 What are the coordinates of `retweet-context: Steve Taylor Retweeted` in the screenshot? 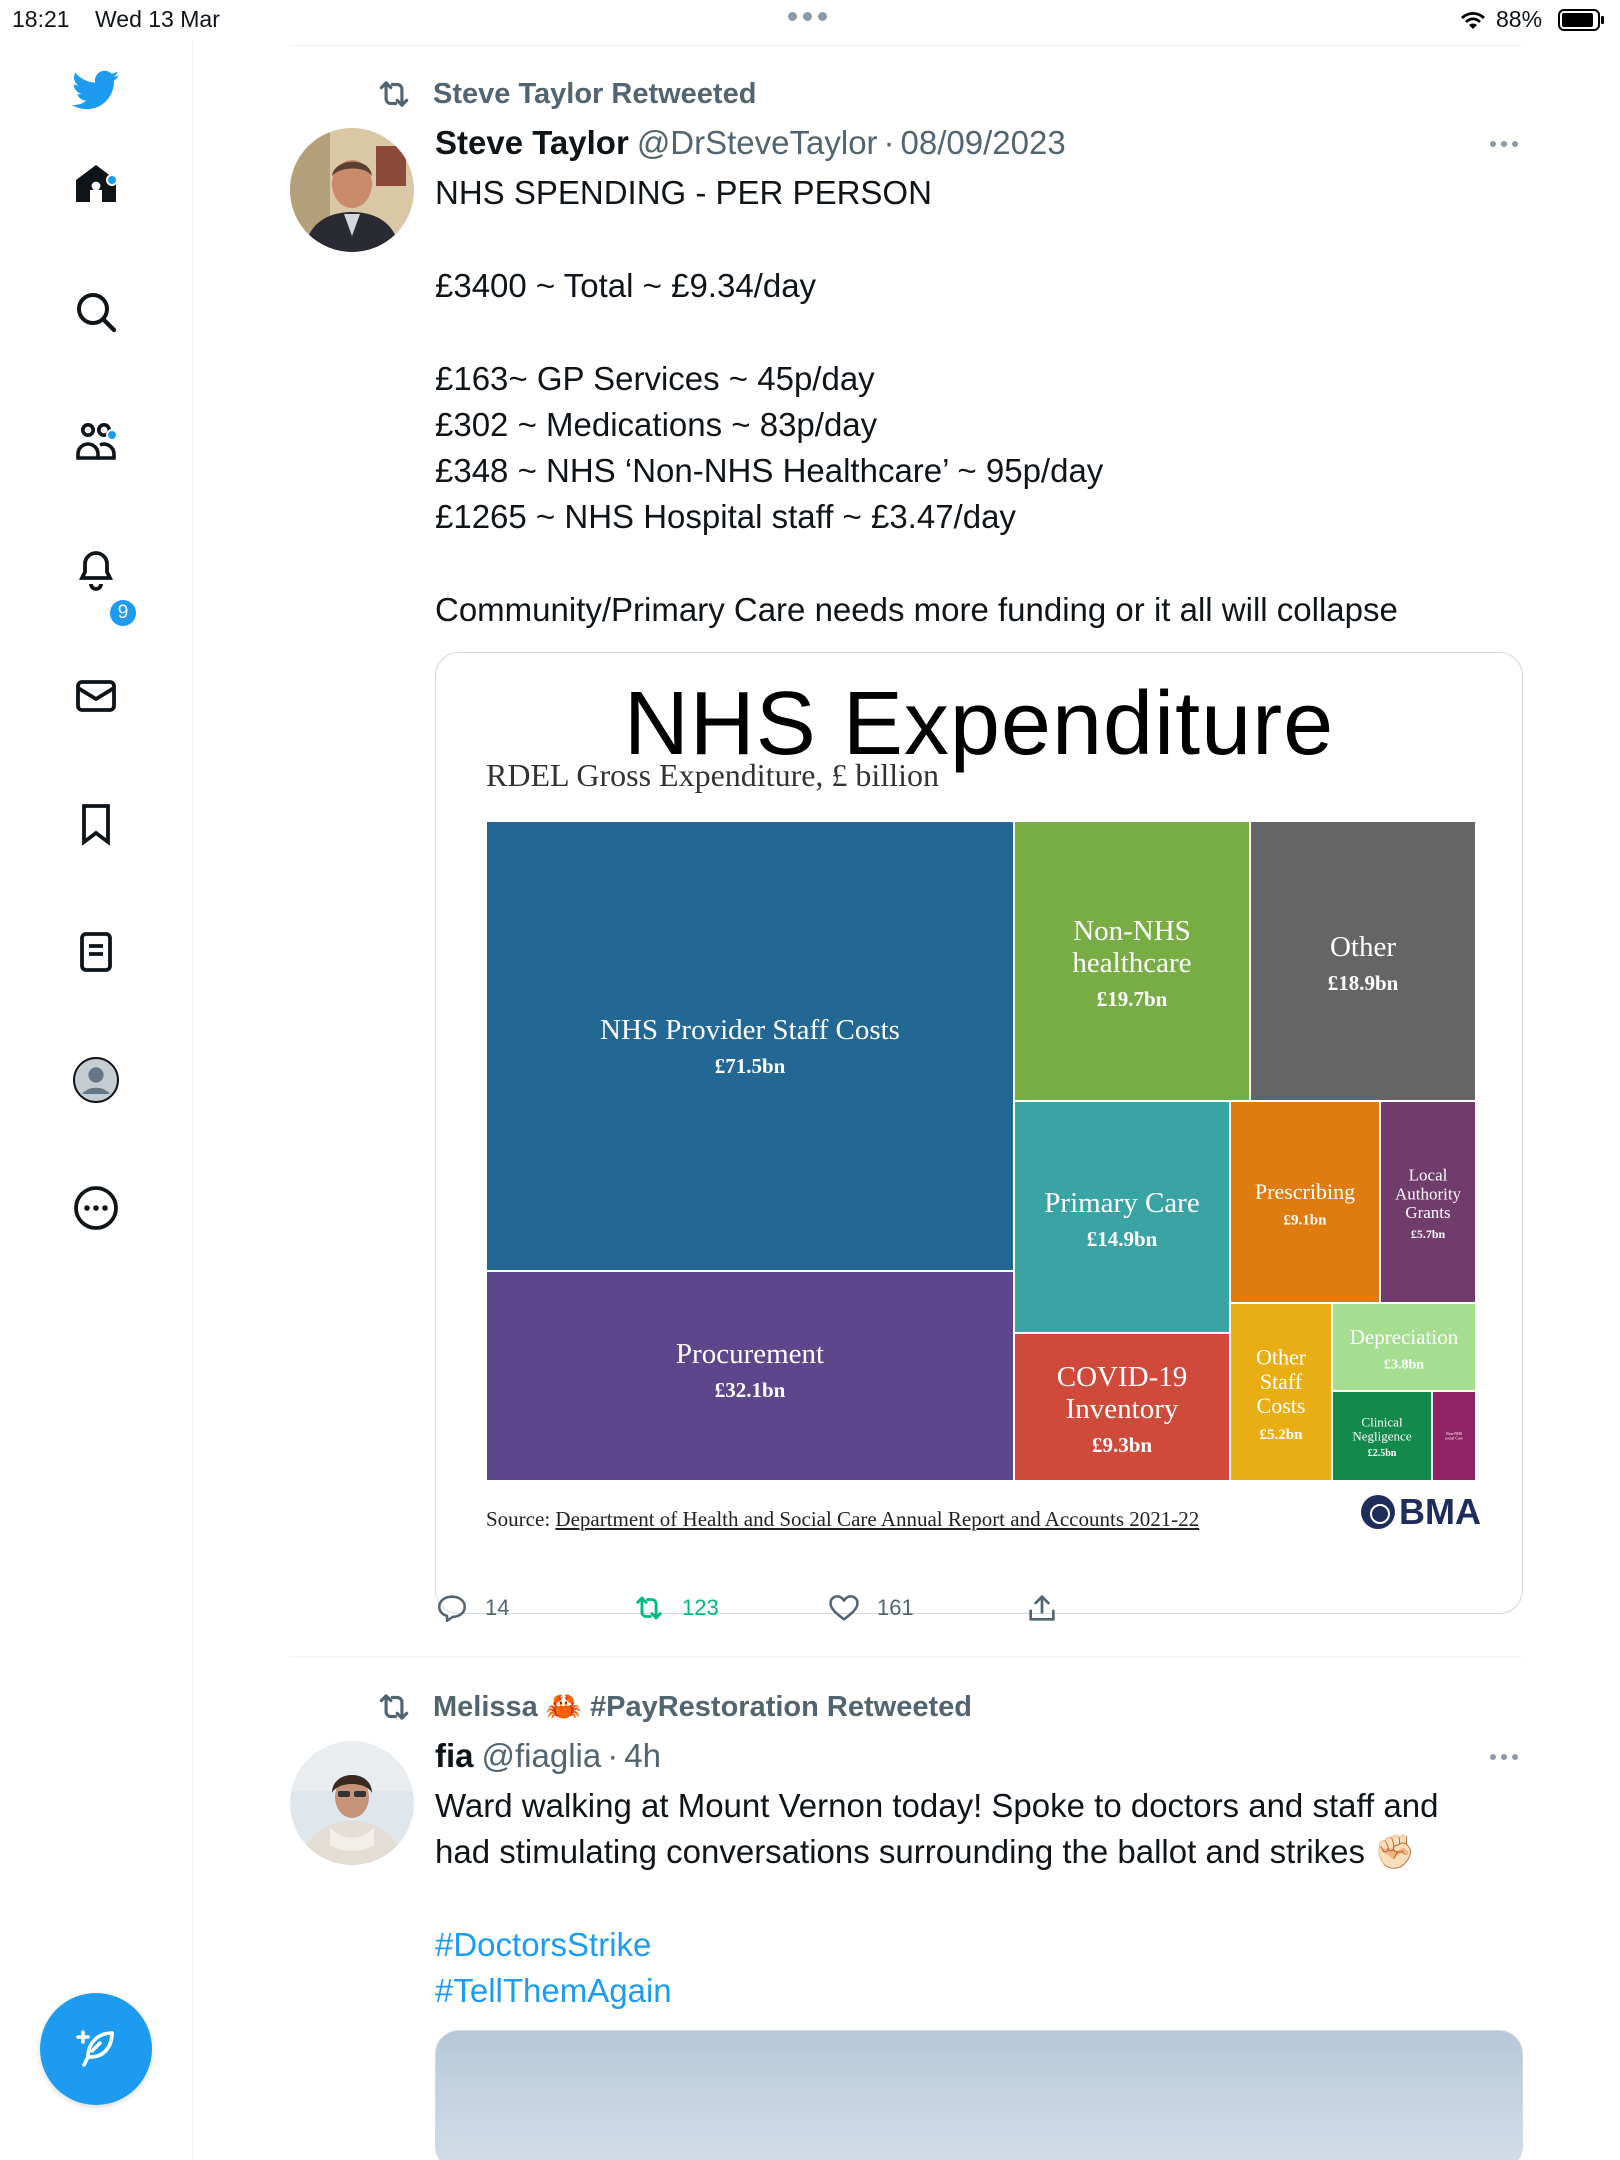 It's located at (565, 94).